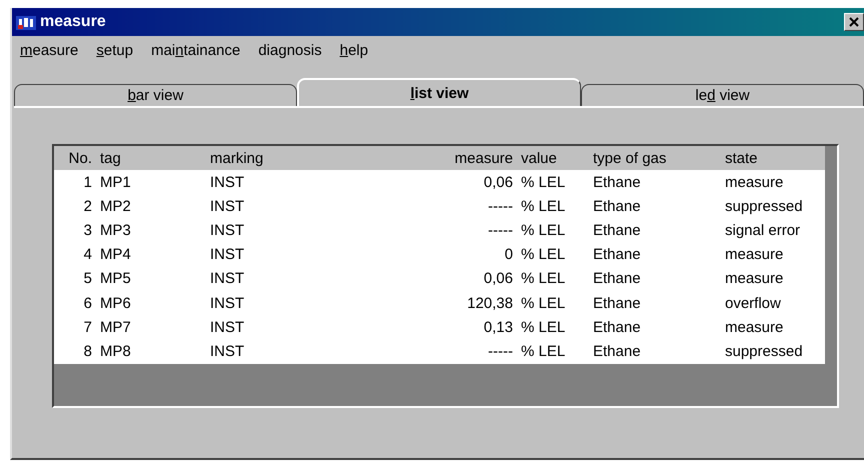  What do you see at coordinates (87, 206) in the screenshot?
I see `table-cell-text: 2` at bounding box center [87, 206].